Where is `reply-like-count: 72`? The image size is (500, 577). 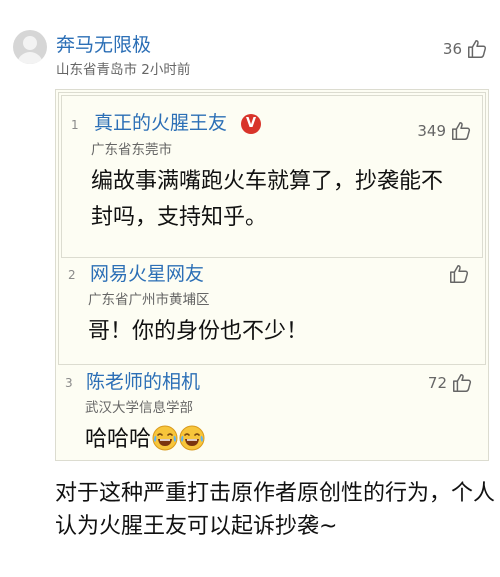 reply-like-count: 72 is located at coordinates (437, 382).